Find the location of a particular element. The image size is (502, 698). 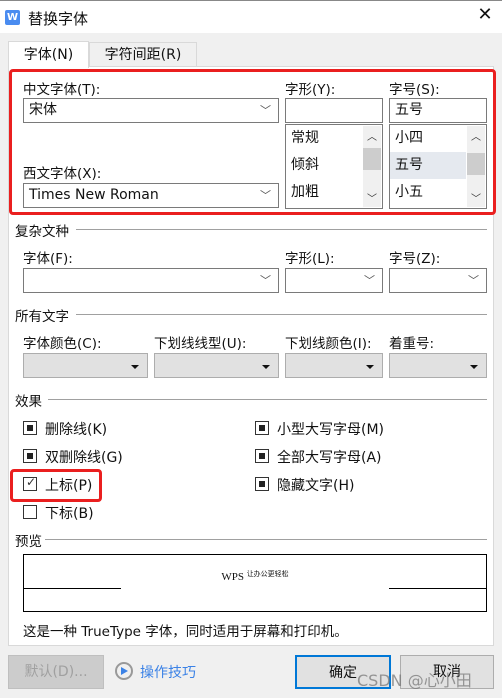

cn-font-combo: 宋体 ﹀ is located at coordinates (151, 110).